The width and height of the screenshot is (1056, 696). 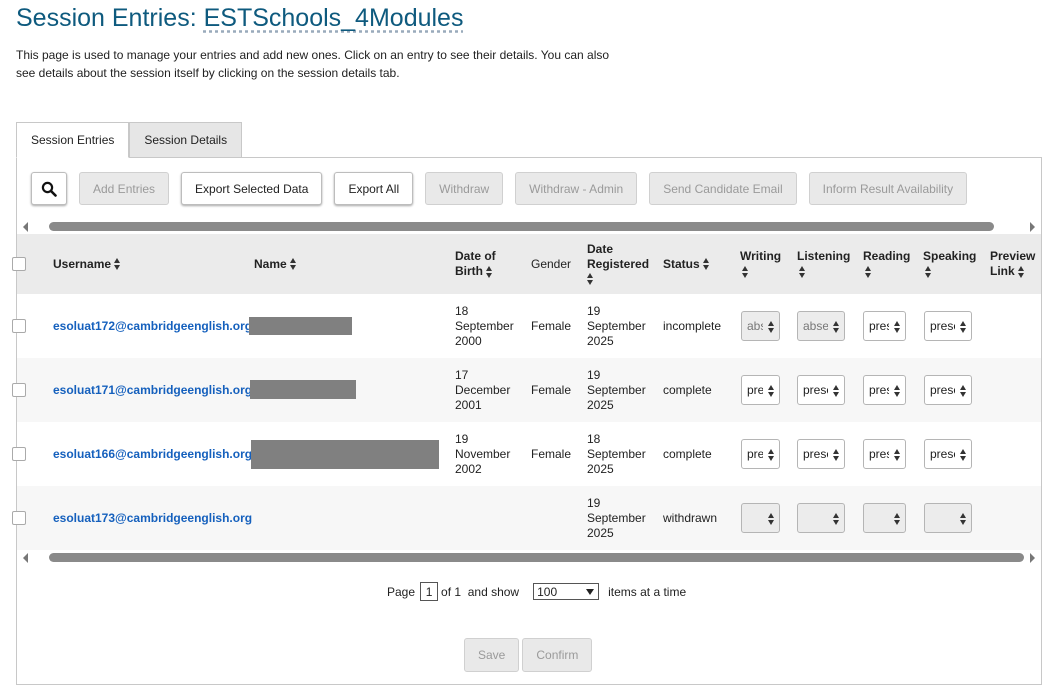 I want to click on col-username: Username, so click(x=87, y=264).